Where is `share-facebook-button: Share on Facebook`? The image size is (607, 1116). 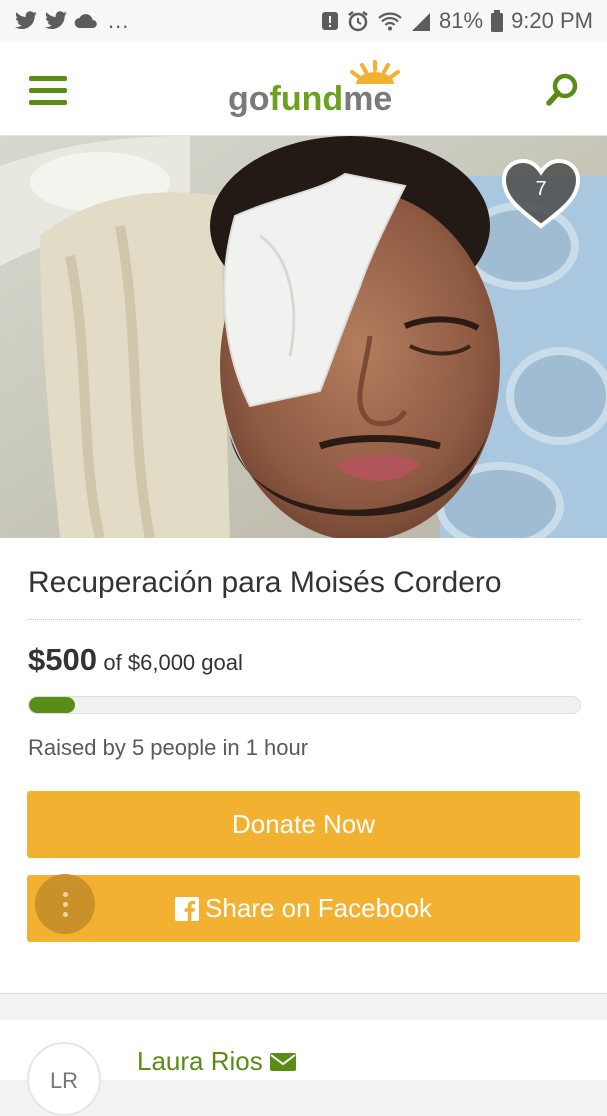
share-facebook-button: Share on Facebook is located at coordinates (303, 908).